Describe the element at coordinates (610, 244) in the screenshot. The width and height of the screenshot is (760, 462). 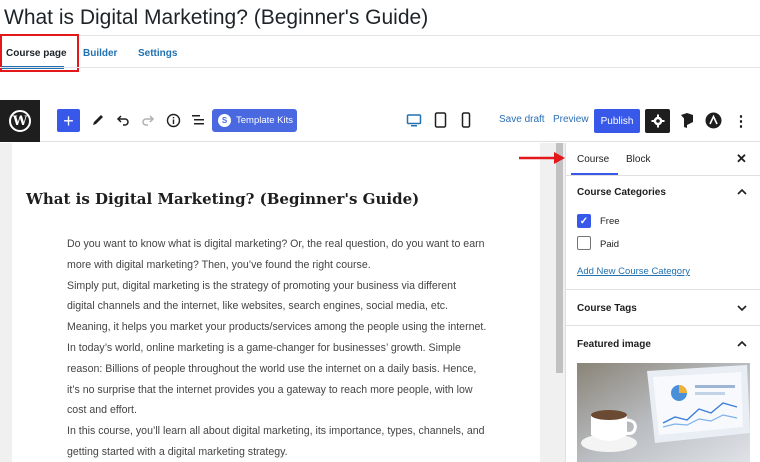
I see `category-paid-label: Paid` at that location.